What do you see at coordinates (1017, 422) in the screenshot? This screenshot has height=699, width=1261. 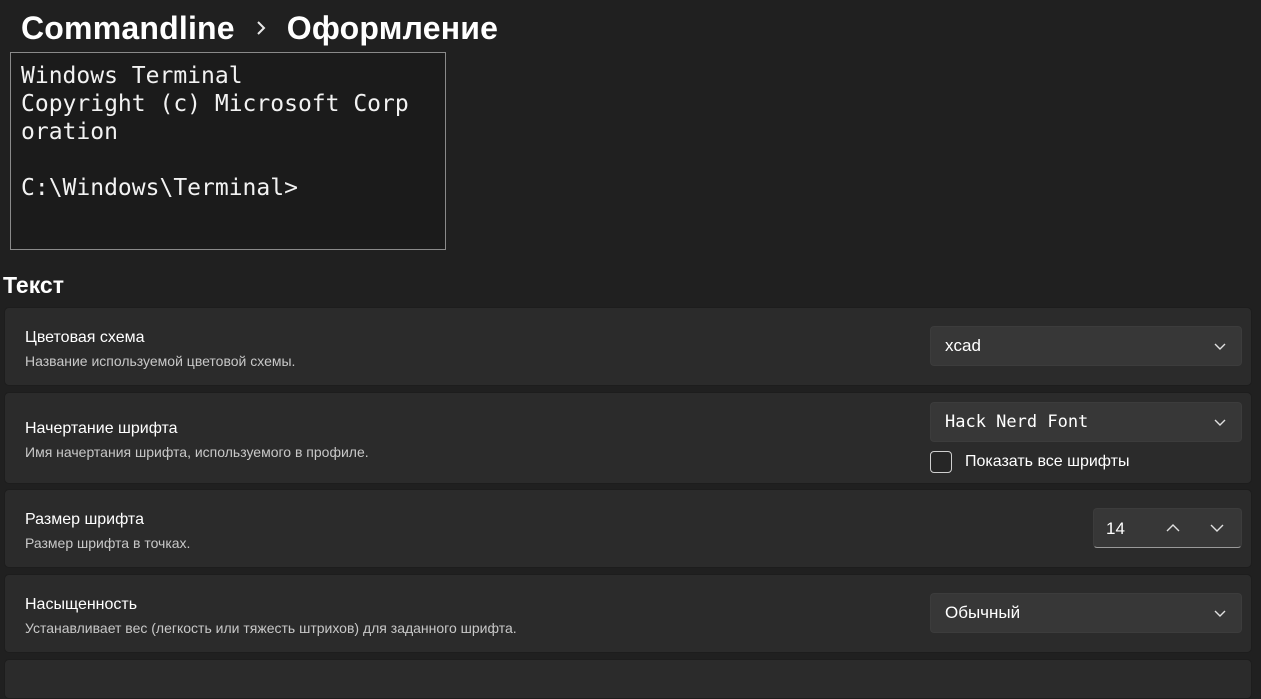 I see `dropdown-value: Hack Nerd Font` at bounding box center [1017, 422].